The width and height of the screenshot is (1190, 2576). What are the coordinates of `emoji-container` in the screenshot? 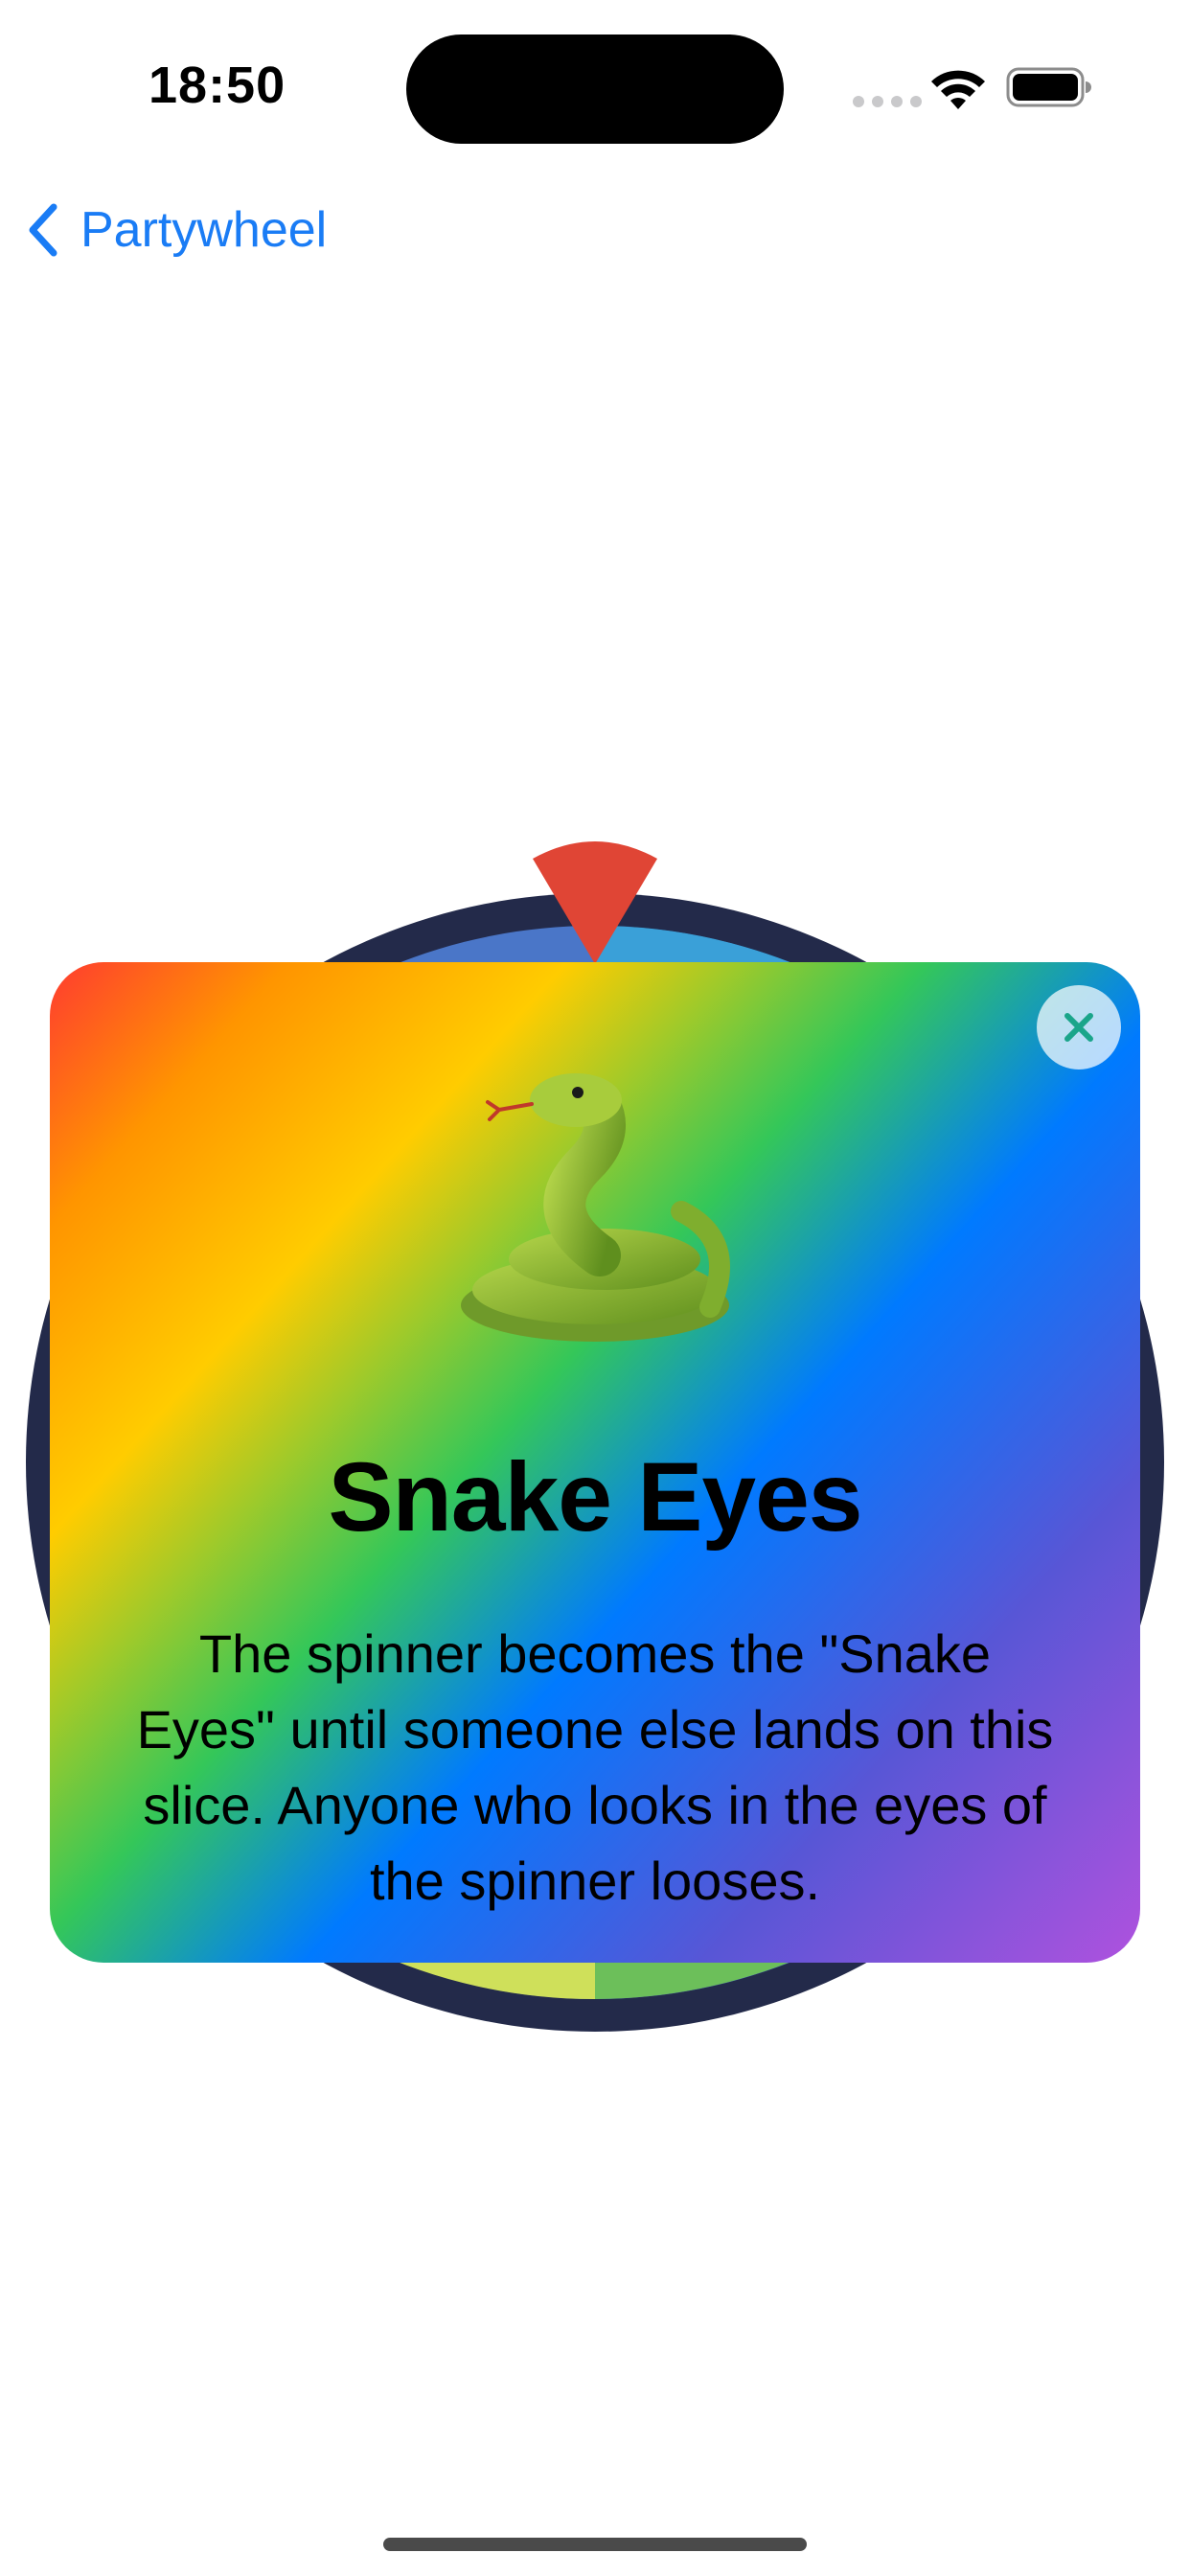 It's located at (595, 1211).